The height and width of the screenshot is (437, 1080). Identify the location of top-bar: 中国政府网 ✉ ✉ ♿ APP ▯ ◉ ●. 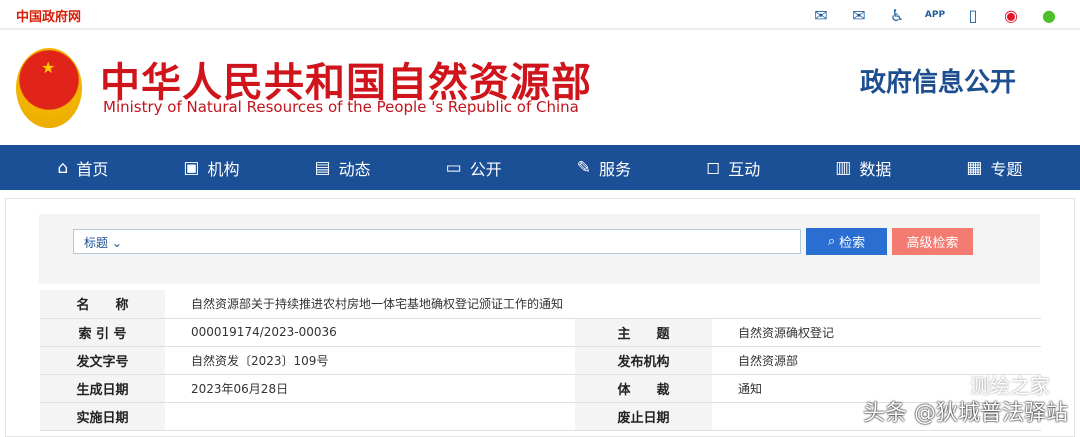
(540, 15).